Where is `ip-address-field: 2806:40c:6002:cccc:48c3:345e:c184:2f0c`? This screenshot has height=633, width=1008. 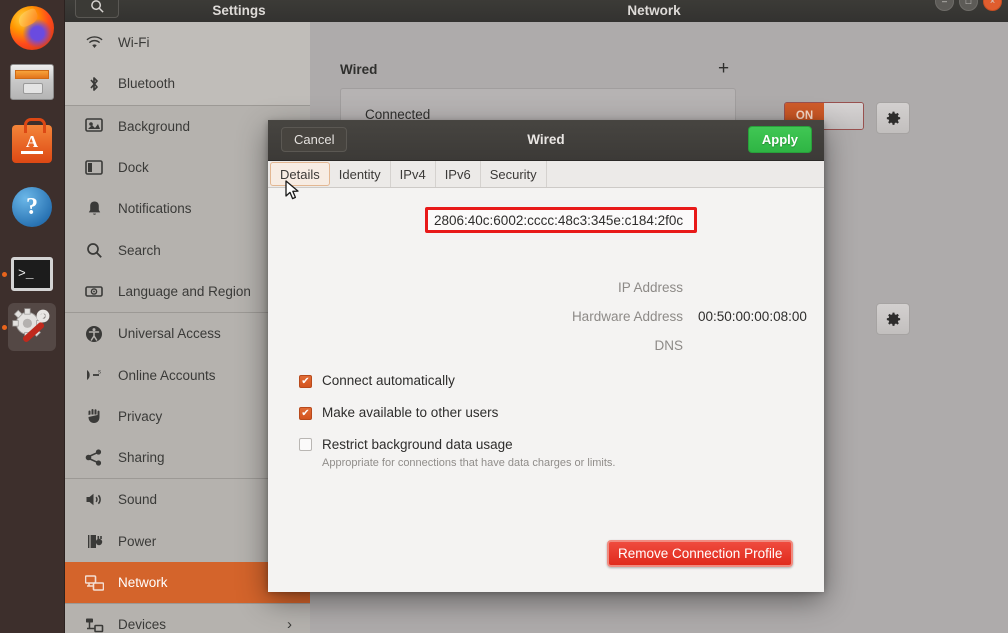 ip-address-field: 2806:40c:6002:cccc:48c3:345e:c184:2f0c is located at coordinates (561, 220).